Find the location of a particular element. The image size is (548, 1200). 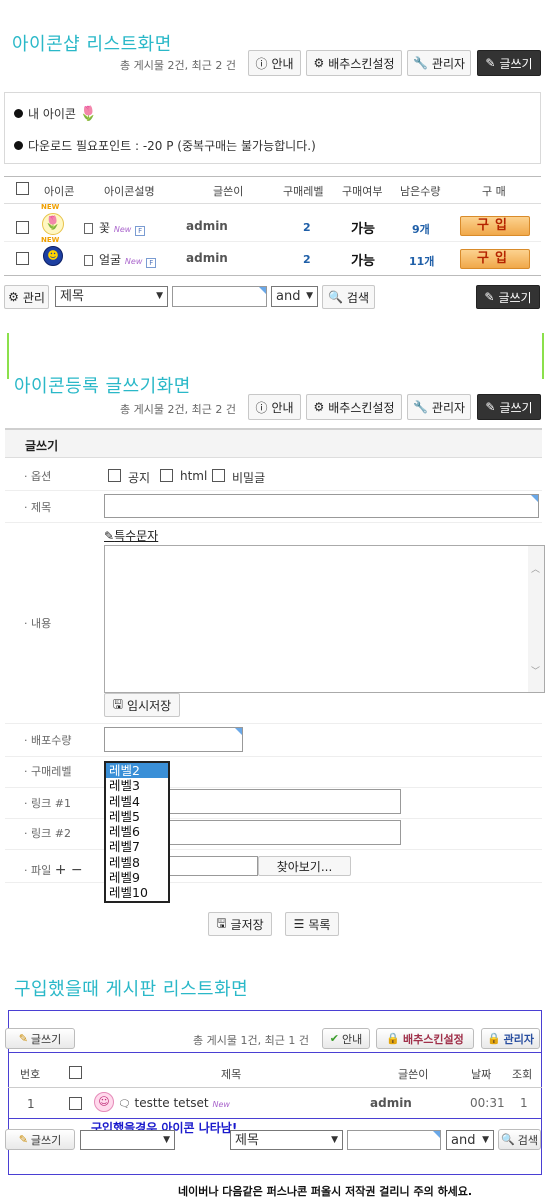

wrench-icon: 🔧 is located at coordinates (420, 63).